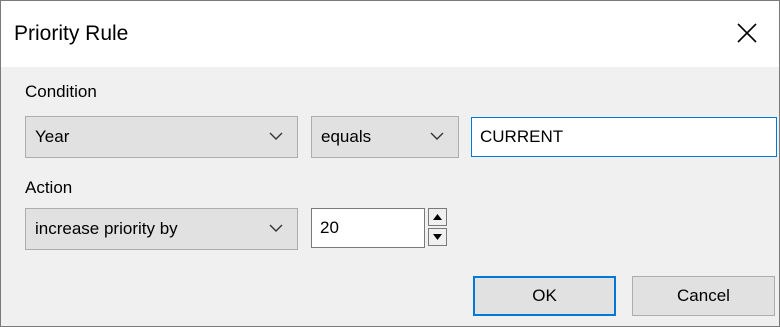  I want to click on cancel-button: Cancel, so click(703, 296).